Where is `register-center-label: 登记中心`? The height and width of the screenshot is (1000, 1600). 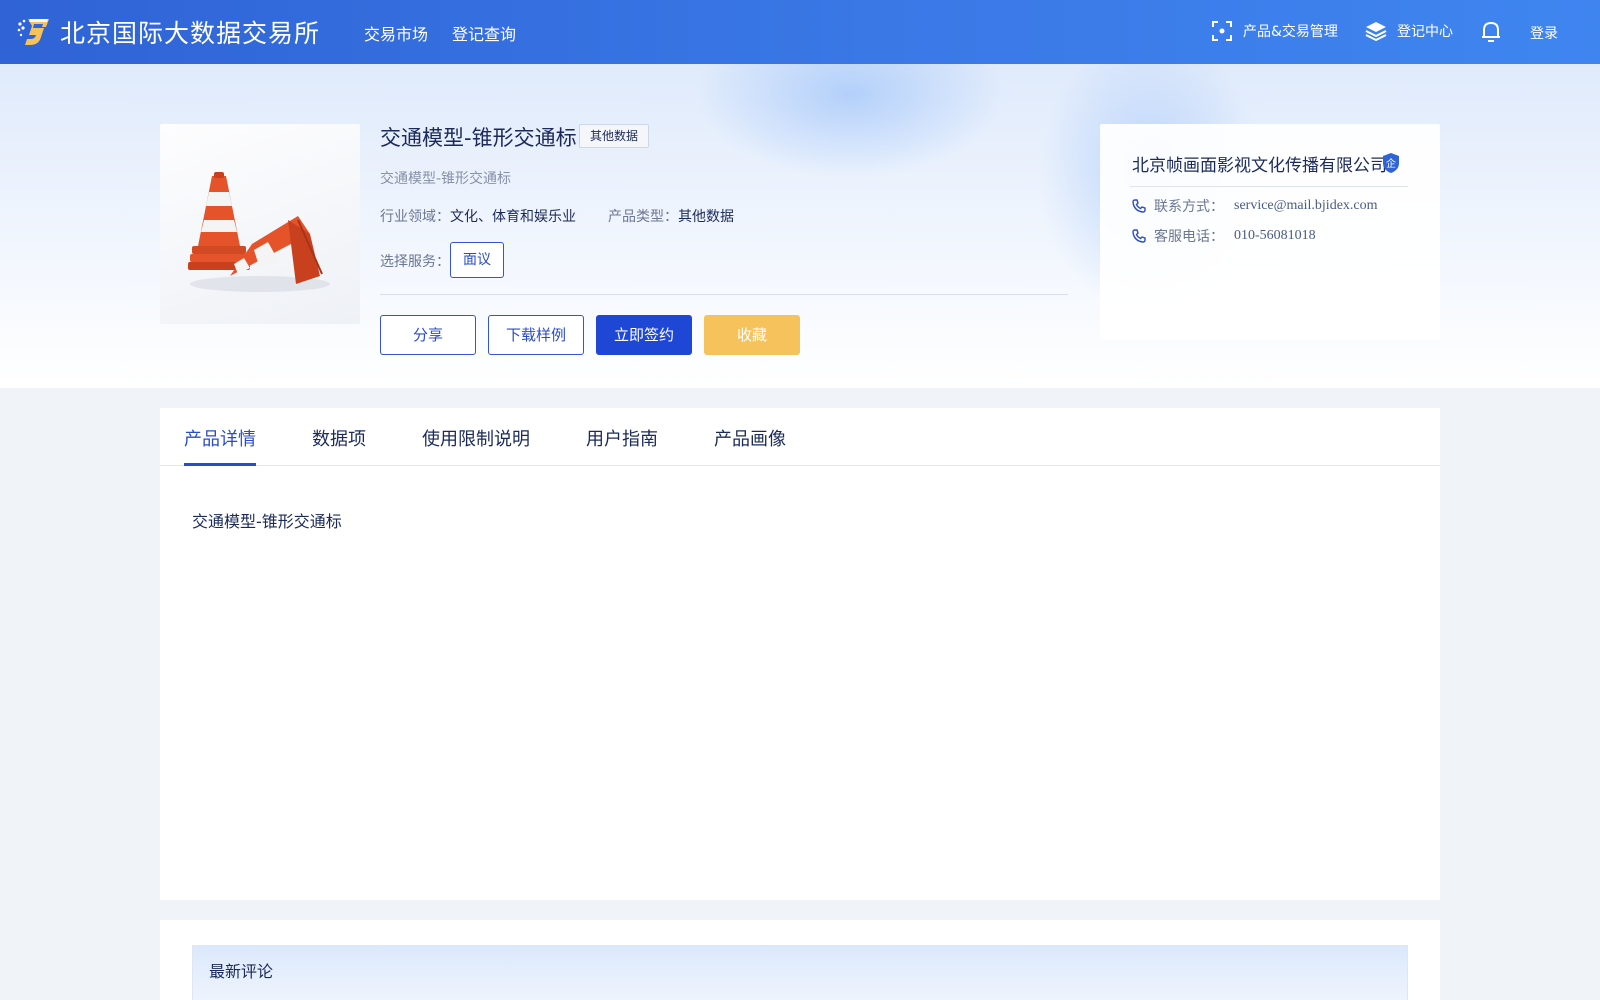
register-center-label: 登记中心 is located at coordinates (1425, 32).